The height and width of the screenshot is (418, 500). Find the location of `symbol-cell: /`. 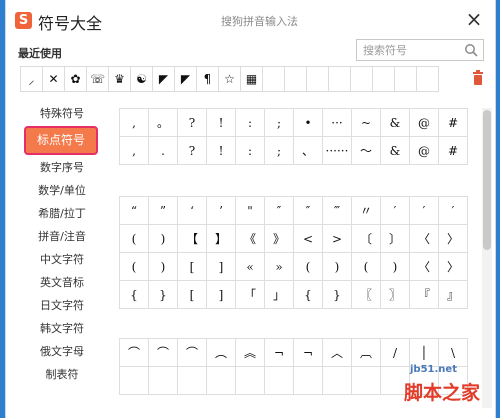

symbol-cell: / is located at coordinates (395, 352).